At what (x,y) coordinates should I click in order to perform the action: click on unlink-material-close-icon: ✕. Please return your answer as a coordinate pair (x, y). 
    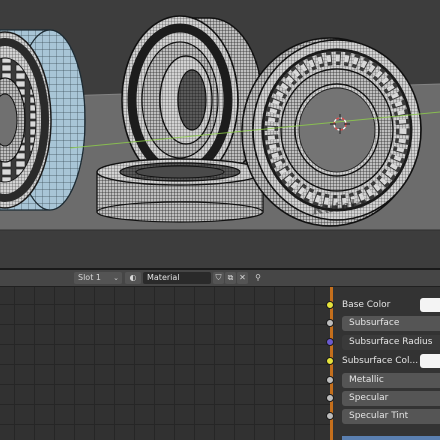
    Looking at the image, I should click on (242, 278).